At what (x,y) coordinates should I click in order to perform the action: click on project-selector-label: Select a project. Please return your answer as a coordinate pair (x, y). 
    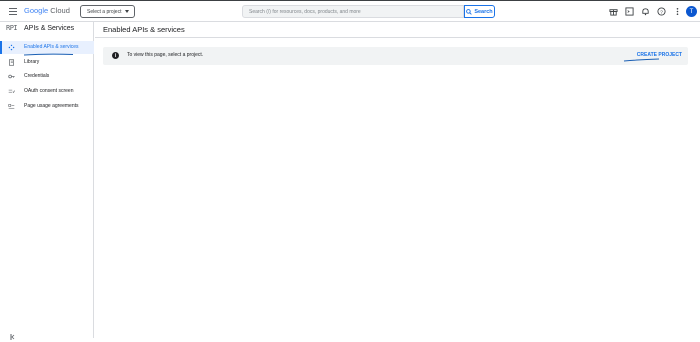
    Looking at the image, I should click on (104, 11).